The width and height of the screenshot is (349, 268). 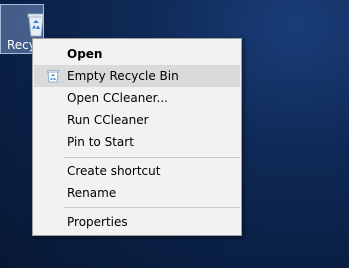 What do you see at coordinates (137, 222) in the screenshot?
I see `menu-item-properties: Properties` at bounding box center [137, 222].